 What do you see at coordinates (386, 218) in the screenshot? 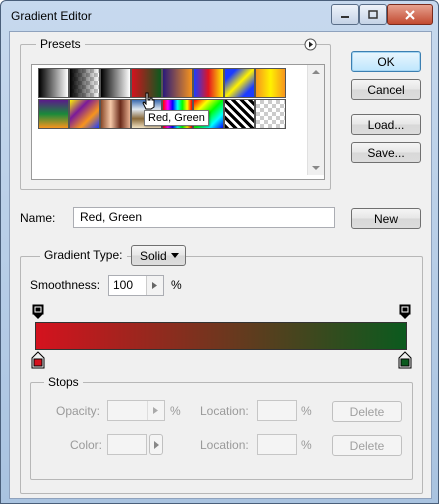
I see `new-button: New` at bounding box center [386, 218].